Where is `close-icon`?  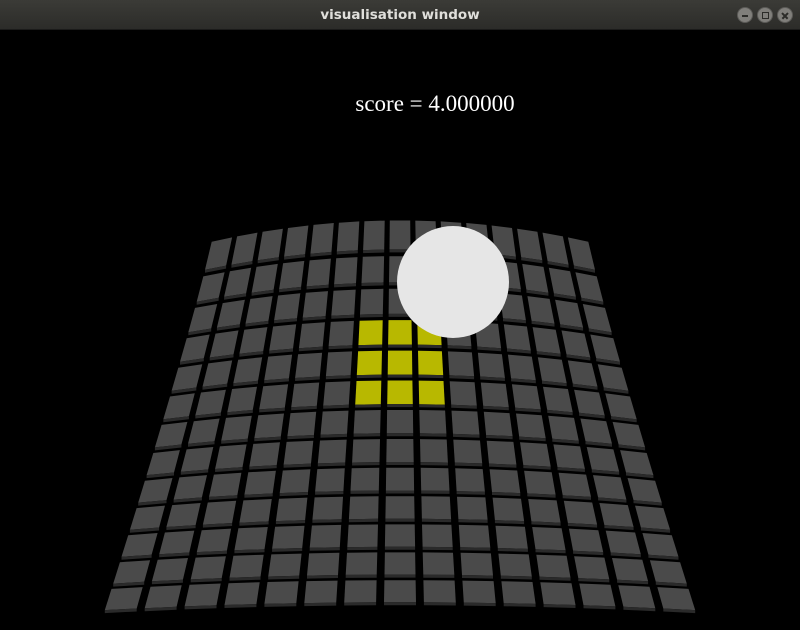 close-icon is located at coordinates (785, 15).